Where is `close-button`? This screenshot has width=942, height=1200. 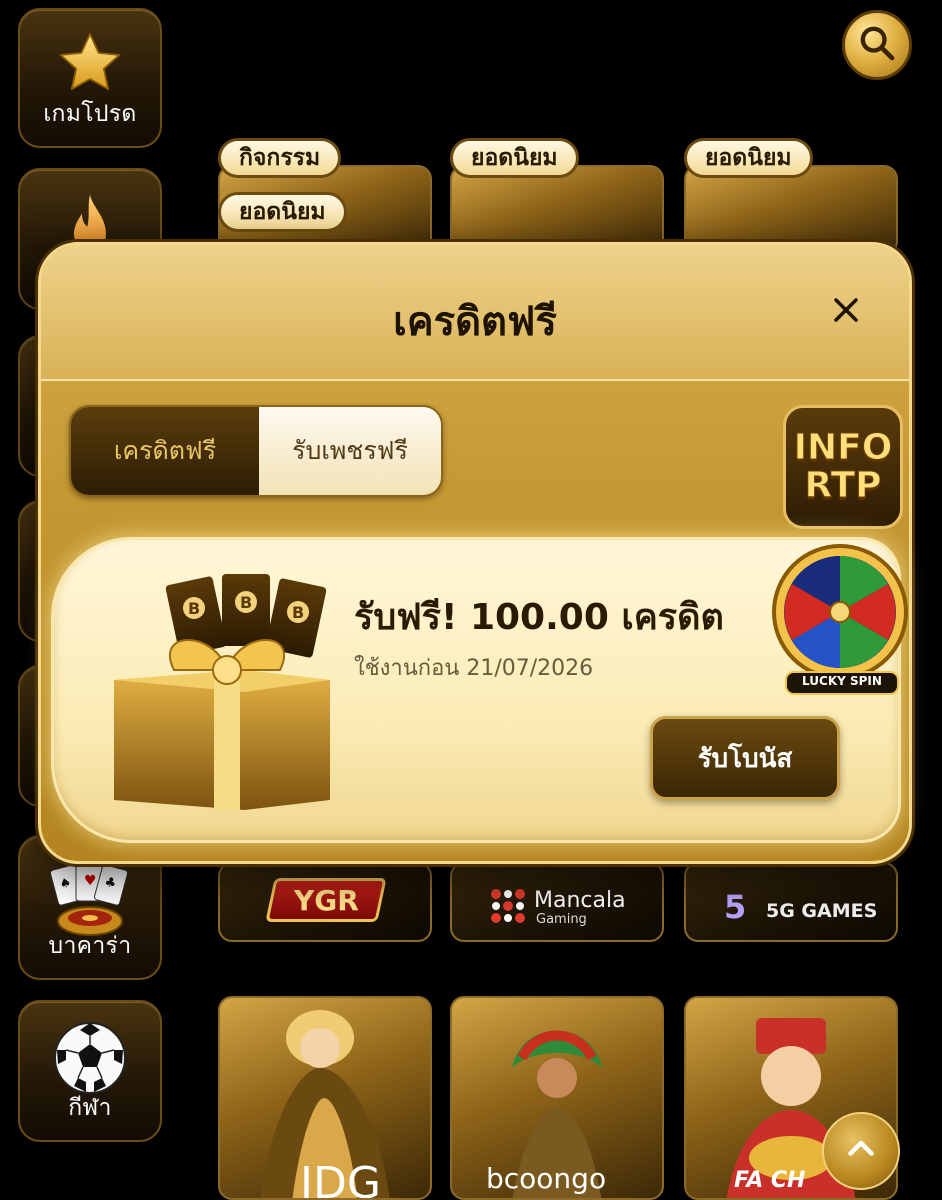
close-button is located at coordinates (846, 312).